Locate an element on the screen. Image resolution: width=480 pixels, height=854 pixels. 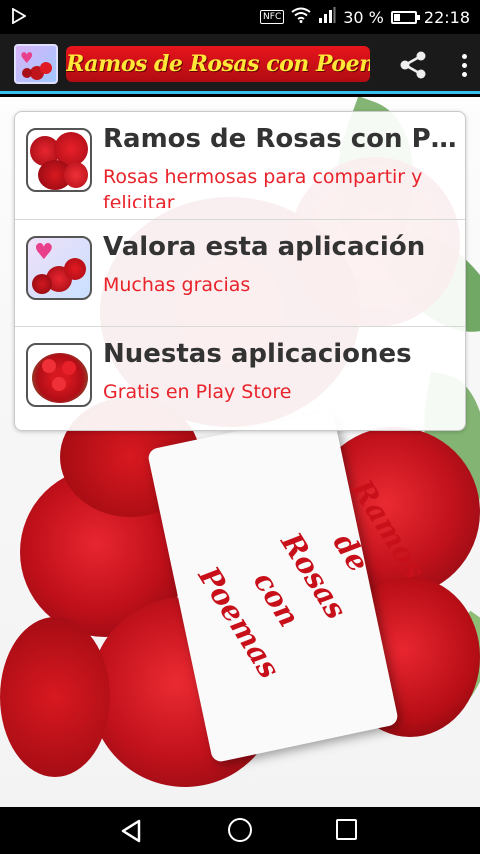
app-bar: ♥ Ramos de Rosas con Poemas is located at coordinates (240, 64).